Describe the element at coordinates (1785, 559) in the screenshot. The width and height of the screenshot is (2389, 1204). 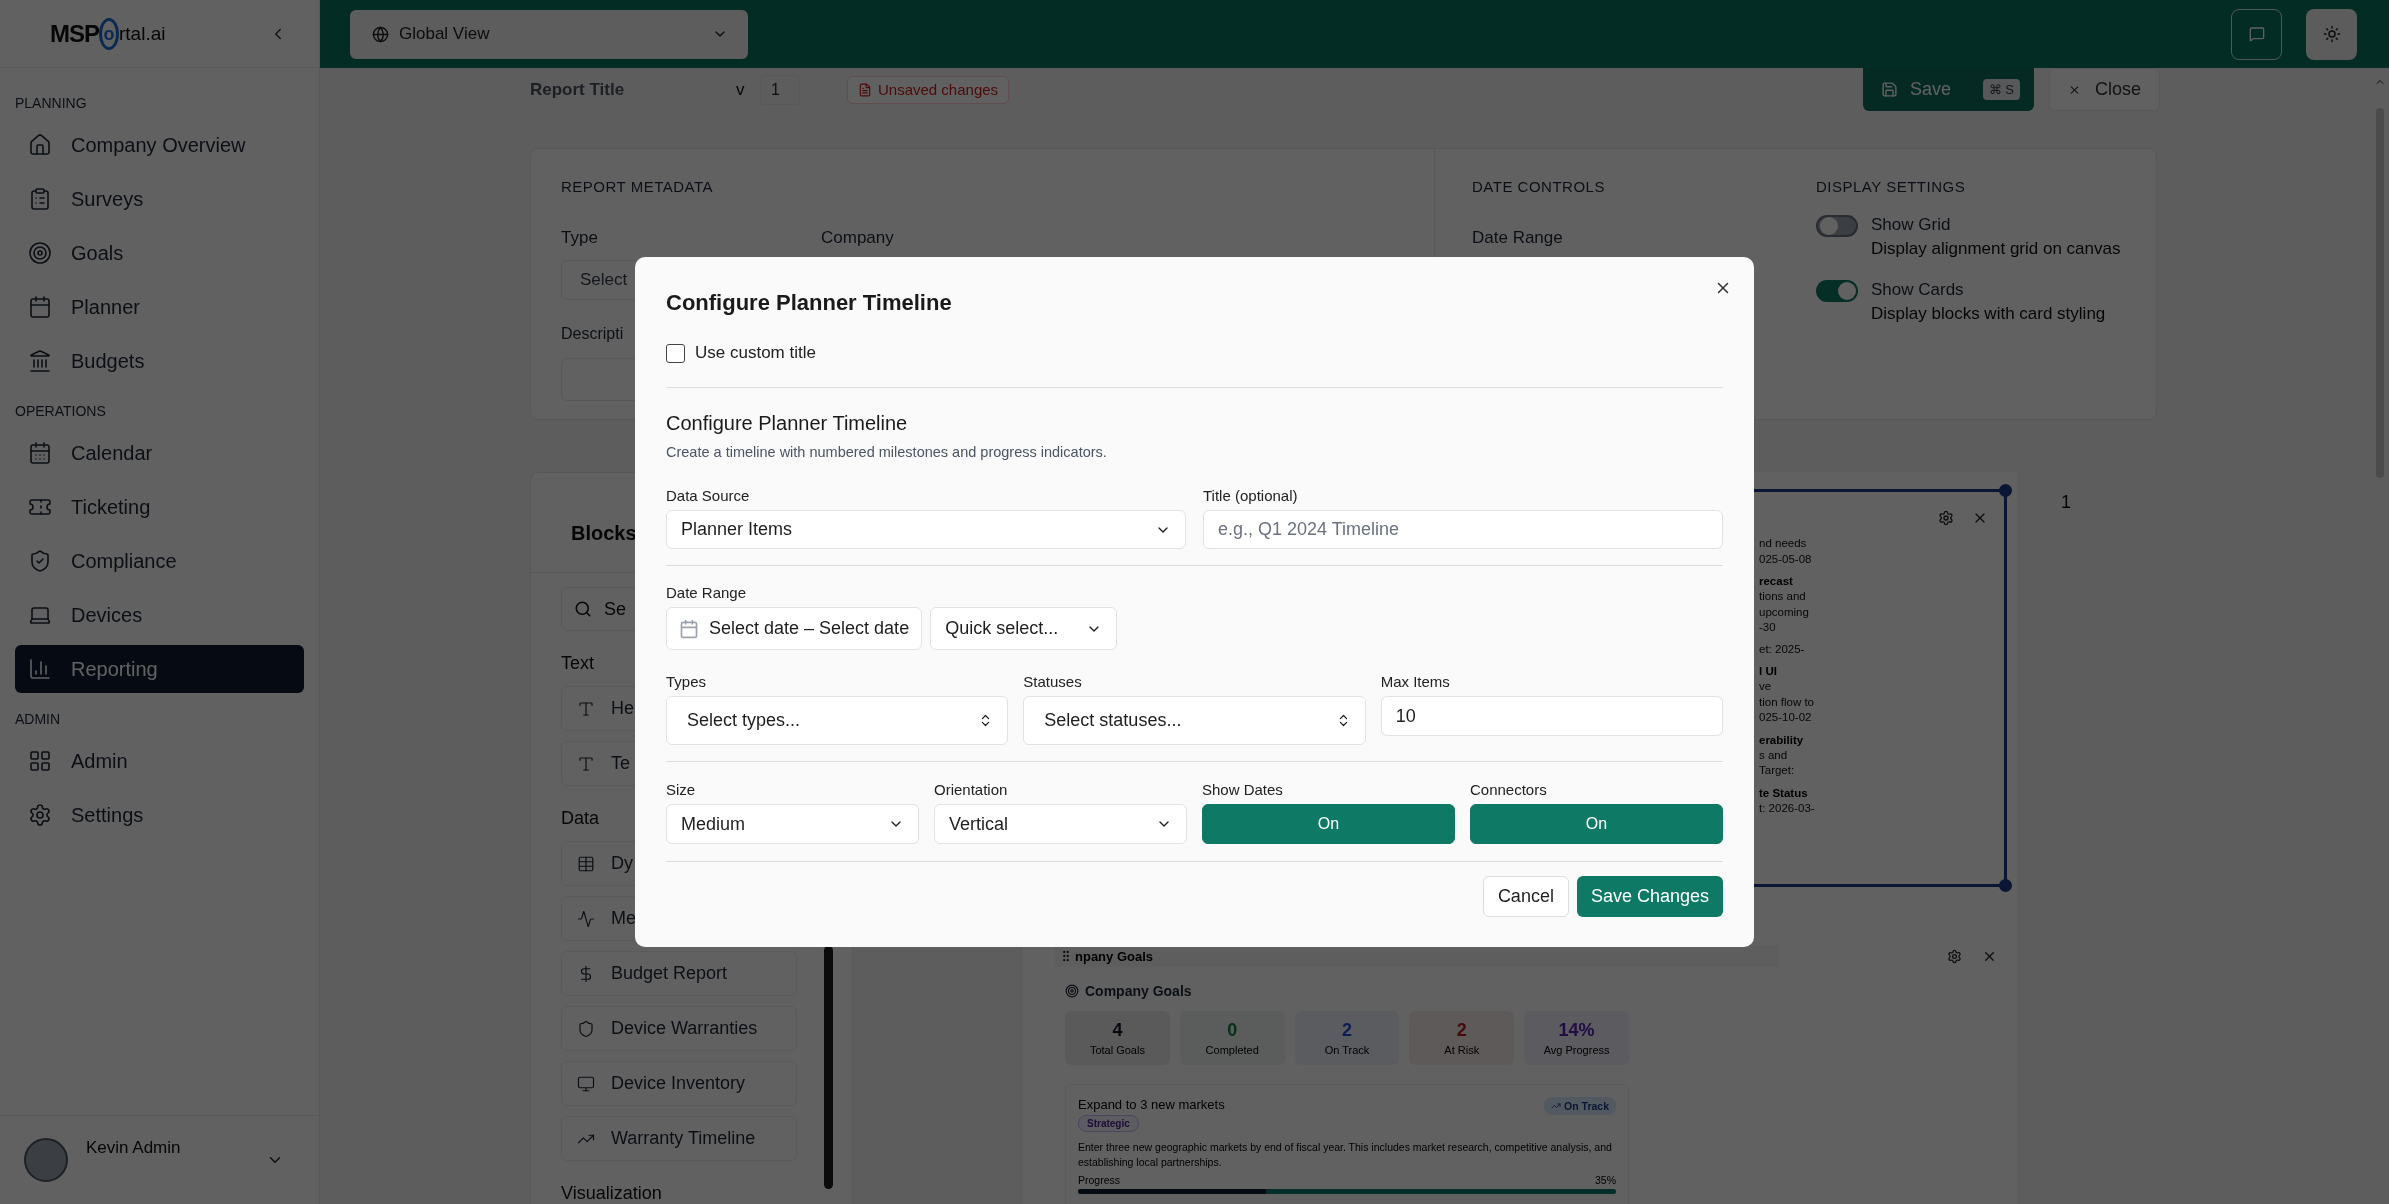
I see `milestone-text: 025-05-08` at that location.